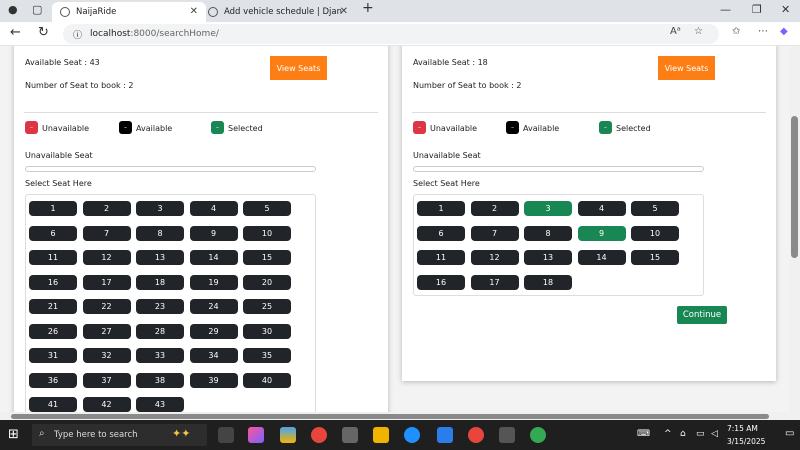  What do you see at coordinates (785, 9) in the screenshot?
I see `close-window-icon: ✕` at bounding box center [785, 9].